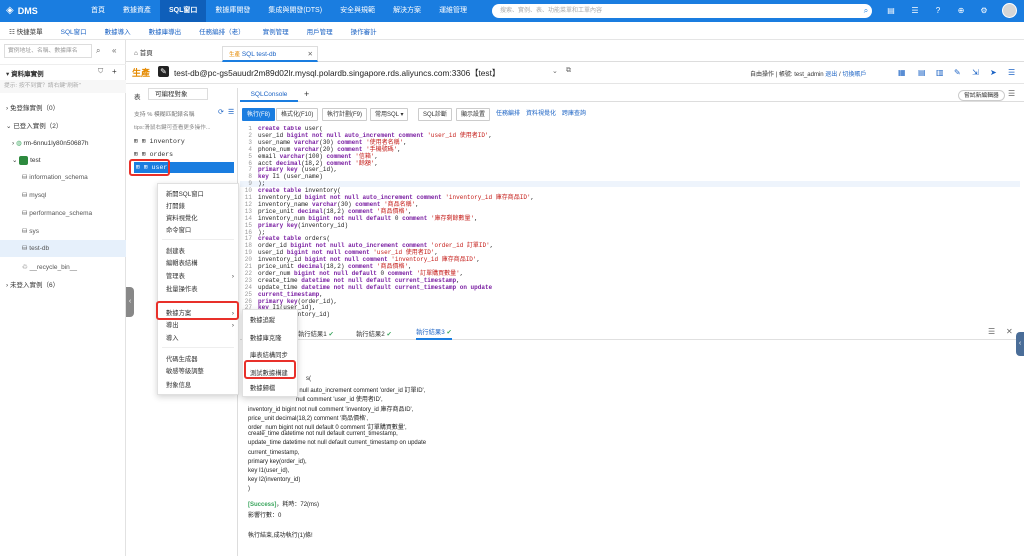 Image resolution: width=1024 pixels, height=556 pixels. I want to click on context-menu-item: 命令窗口, so click(198, 231).